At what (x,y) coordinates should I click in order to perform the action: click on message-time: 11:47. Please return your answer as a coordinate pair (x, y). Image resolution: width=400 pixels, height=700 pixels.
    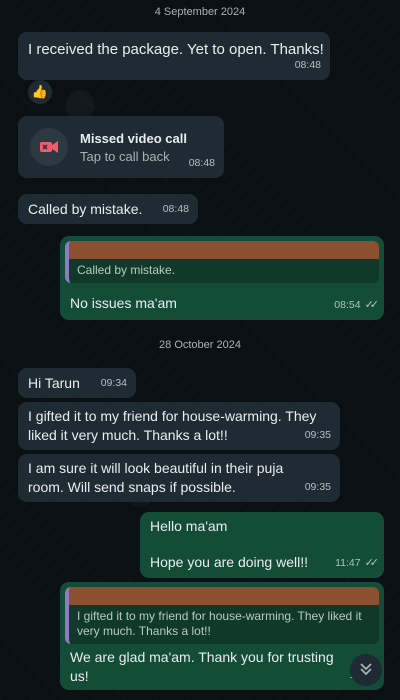
    Looking at the image, I should click on (348, 563).